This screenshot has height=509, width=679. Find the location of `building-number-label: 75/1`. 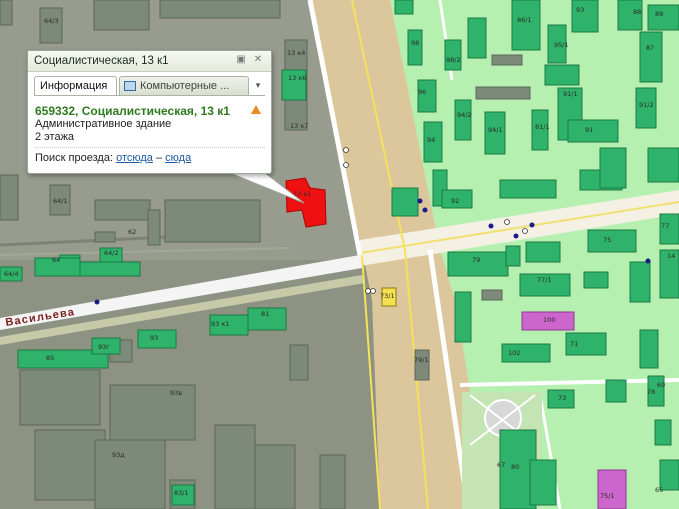

building-number-label: 75/1 is located at coordinates (607, 496).